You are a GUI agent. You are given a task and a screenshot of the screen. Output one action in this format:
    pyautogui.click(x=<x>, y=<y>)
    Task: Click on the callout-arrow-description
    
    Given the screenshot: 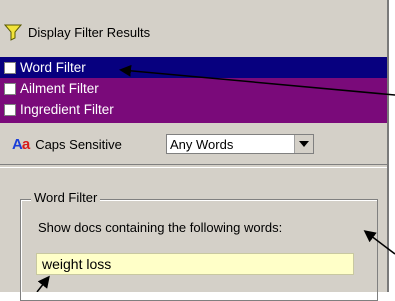 What is the action you would take?
    pyautogui.click(x=379, y=242)
    